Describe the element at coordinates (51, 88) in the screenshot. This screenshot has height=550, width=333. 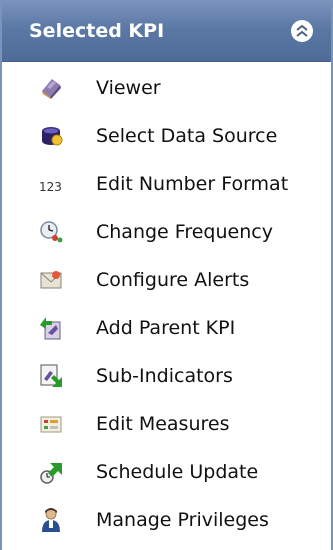
I see `viewer-icon` at that location.